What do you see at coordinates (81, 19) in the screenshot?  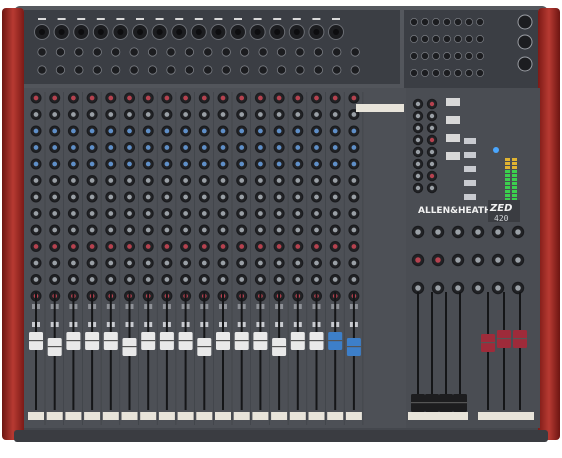 I see `xlr-label` at bounding box center [81, 19].